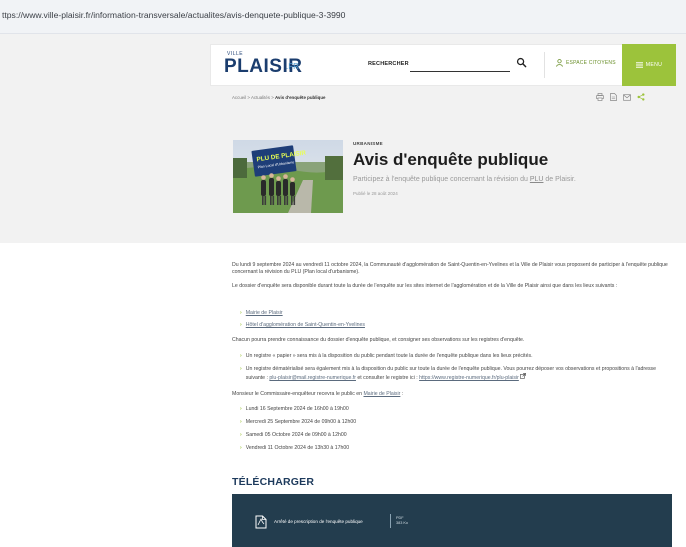  Describe the element at coordinates (456, 313) in the screenshot. I see `list-item: › Mairie de Plaisir` at that location.